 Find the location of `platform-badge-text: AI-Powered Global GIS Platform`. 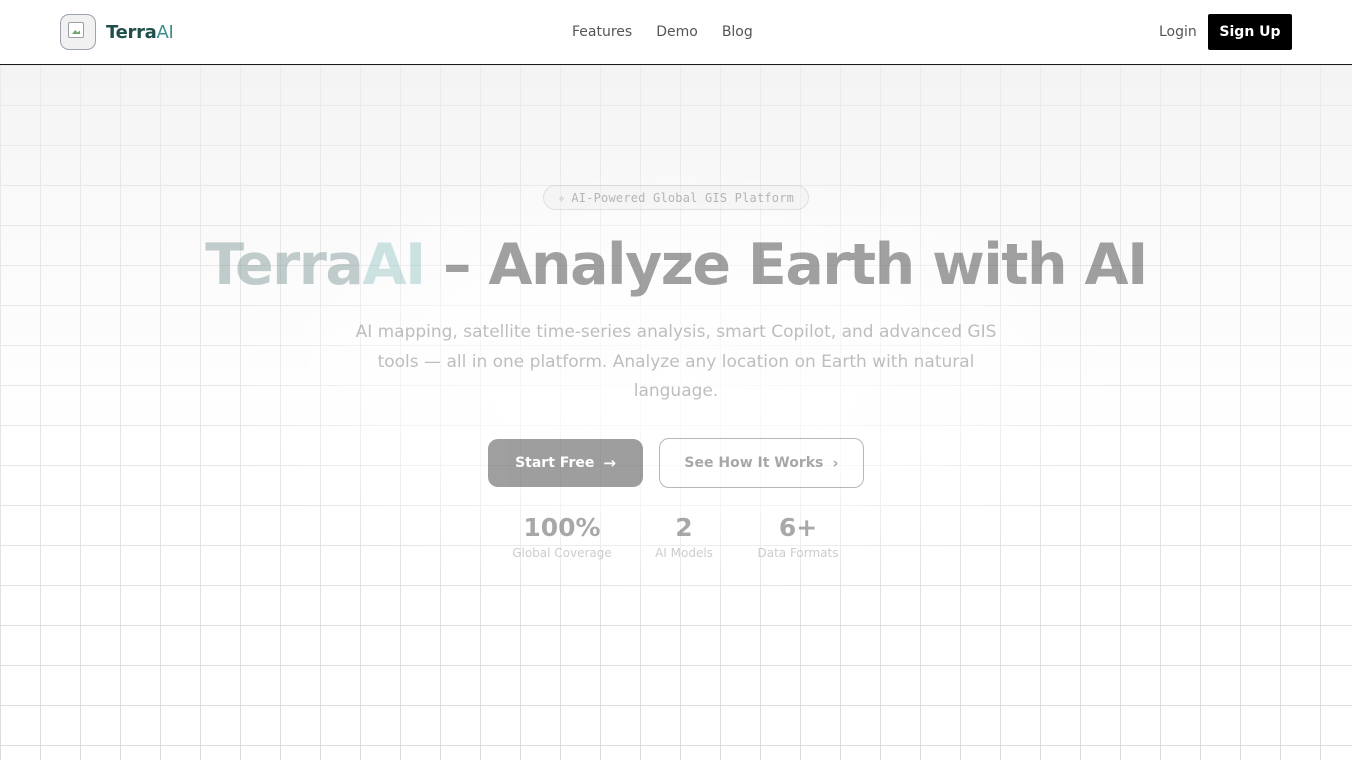

platform-badge-text: AI-Powered Global GIS Platform is located at coordinates (683, 197).